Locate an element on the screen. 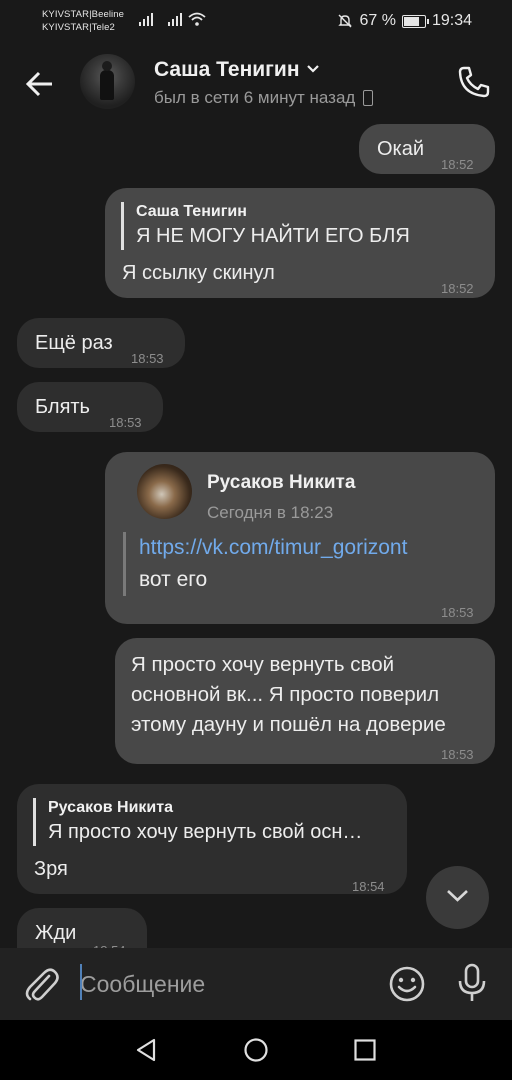  quote-author: Саша Тенигин is located at coordinates (191, 211).